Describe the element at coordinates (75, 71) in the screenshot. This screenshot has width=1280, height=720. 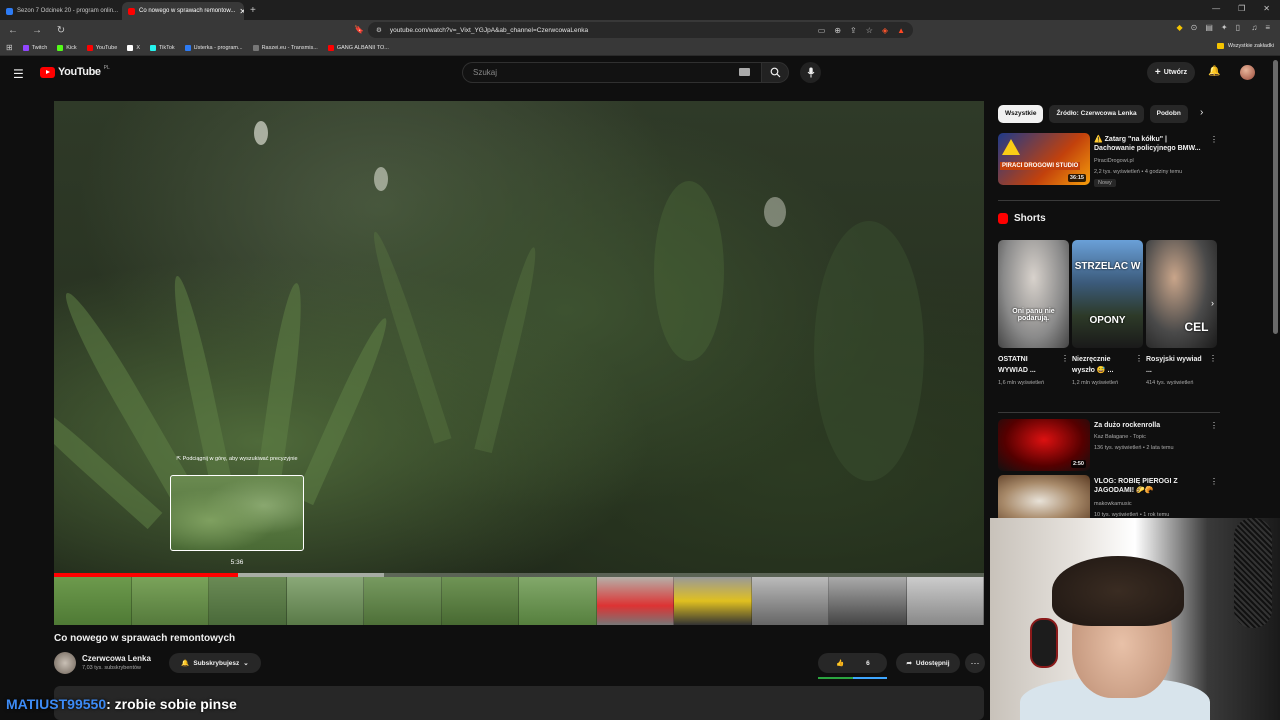
I see `youtube-logo: YouTube PL` at that location.